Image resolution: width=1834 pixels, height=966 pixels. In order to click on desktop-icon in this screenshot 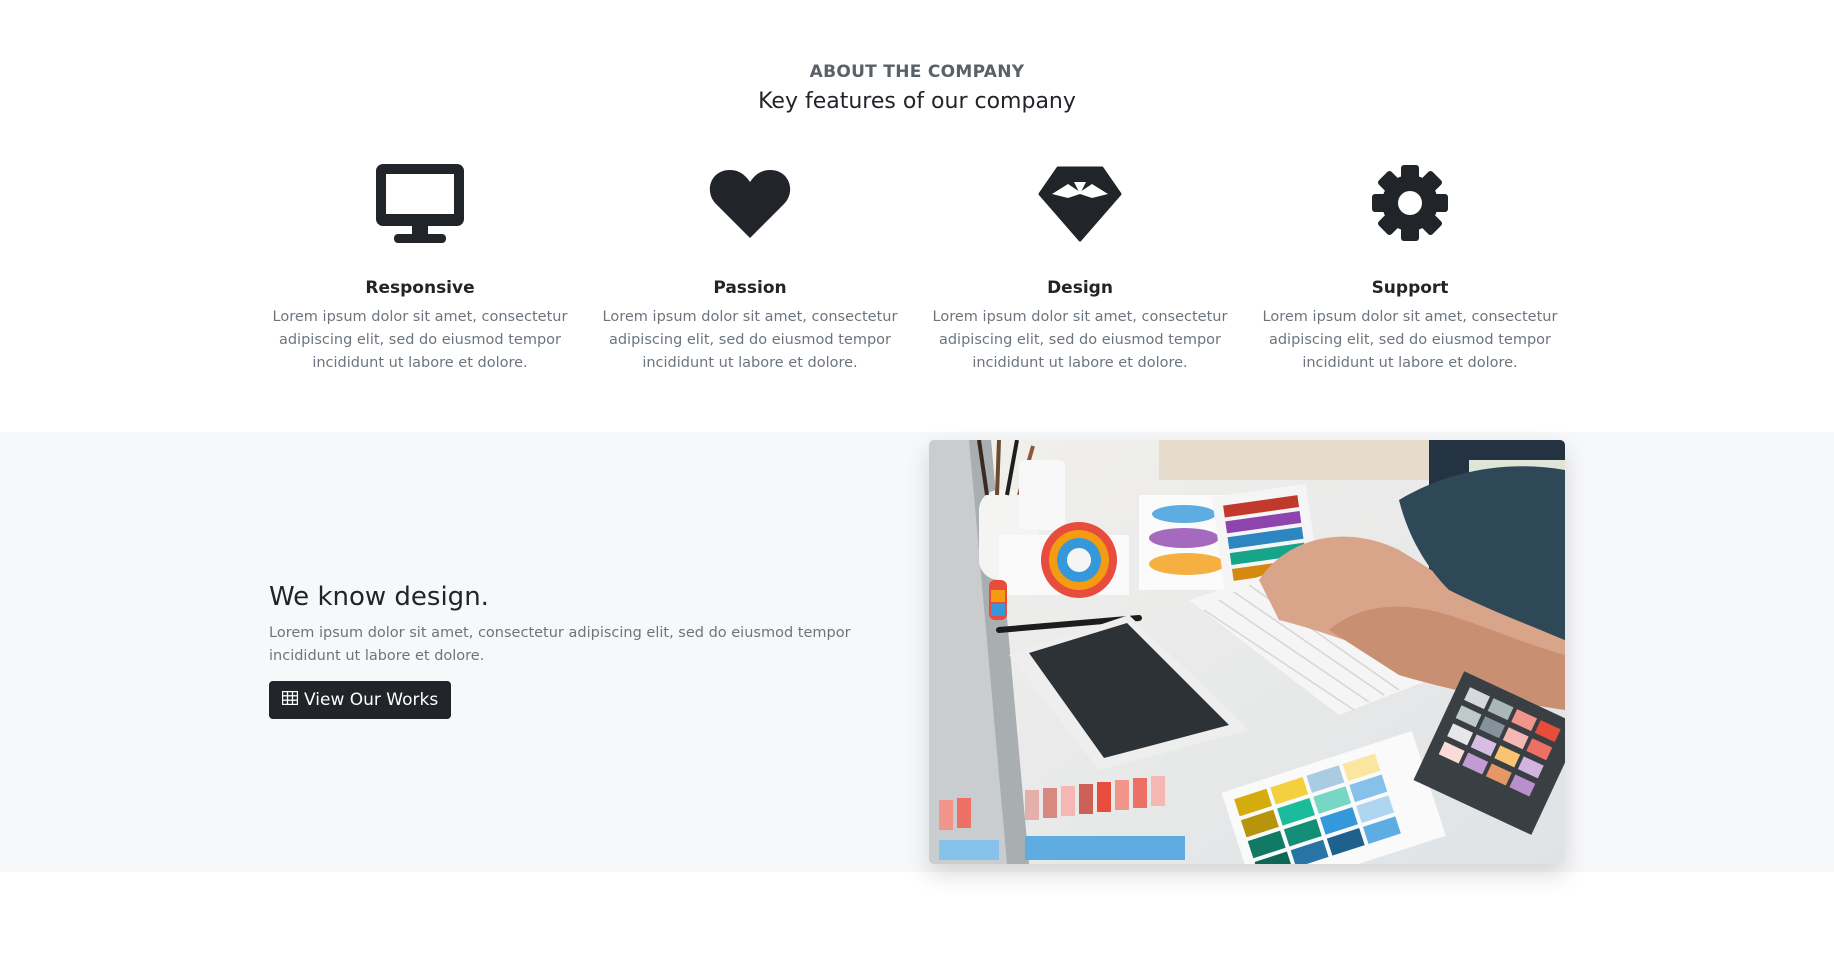, I will do `click(420, 203)`.